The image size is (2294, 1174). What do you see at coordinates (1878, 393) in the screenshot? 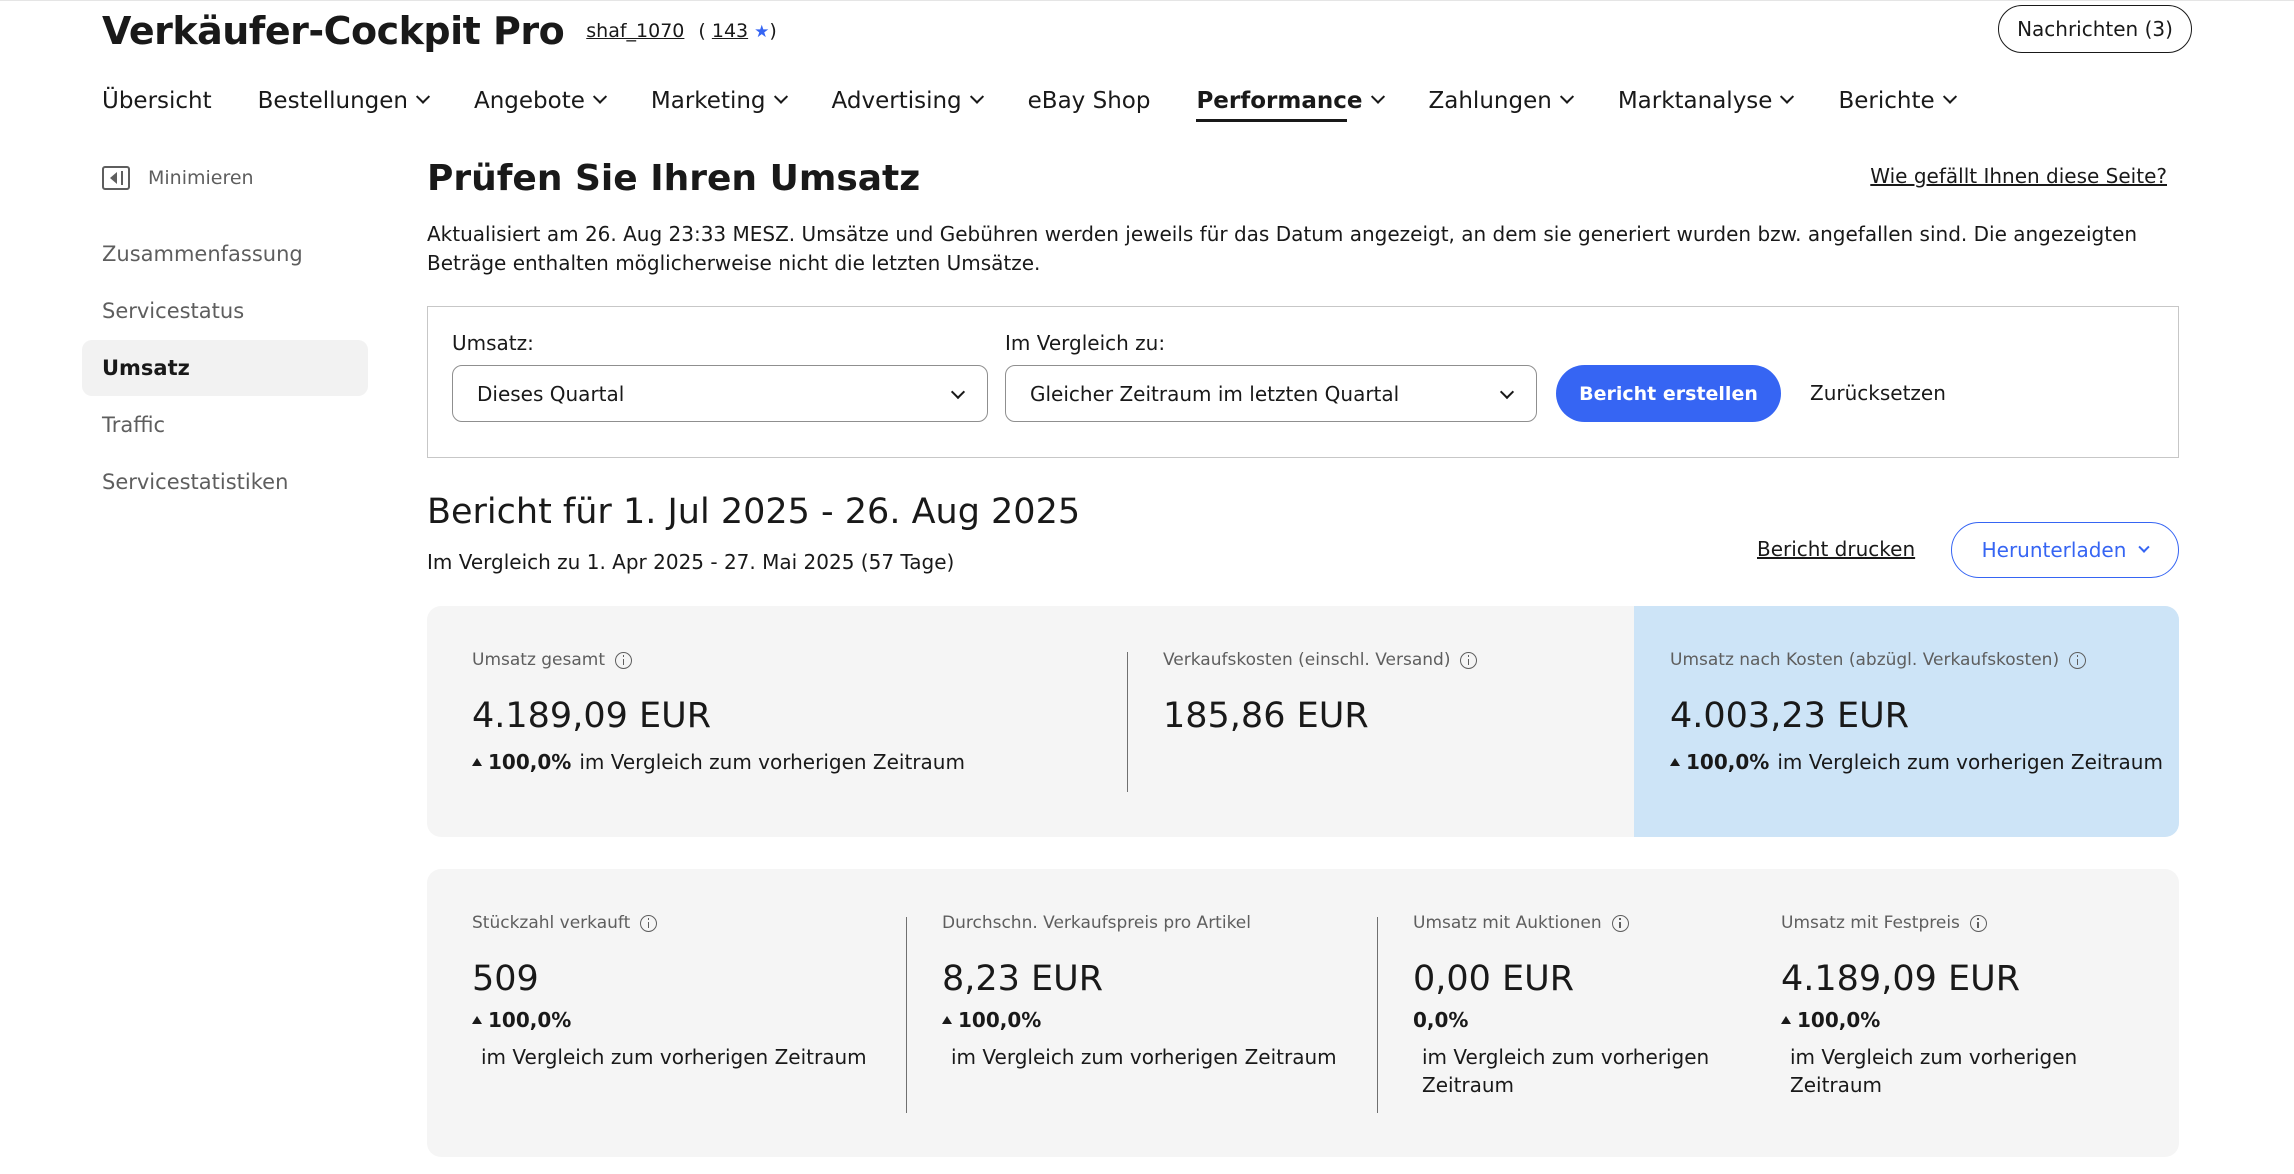
I see `reset-link: Zurücksetzen` at bounding box center [1878, 393].